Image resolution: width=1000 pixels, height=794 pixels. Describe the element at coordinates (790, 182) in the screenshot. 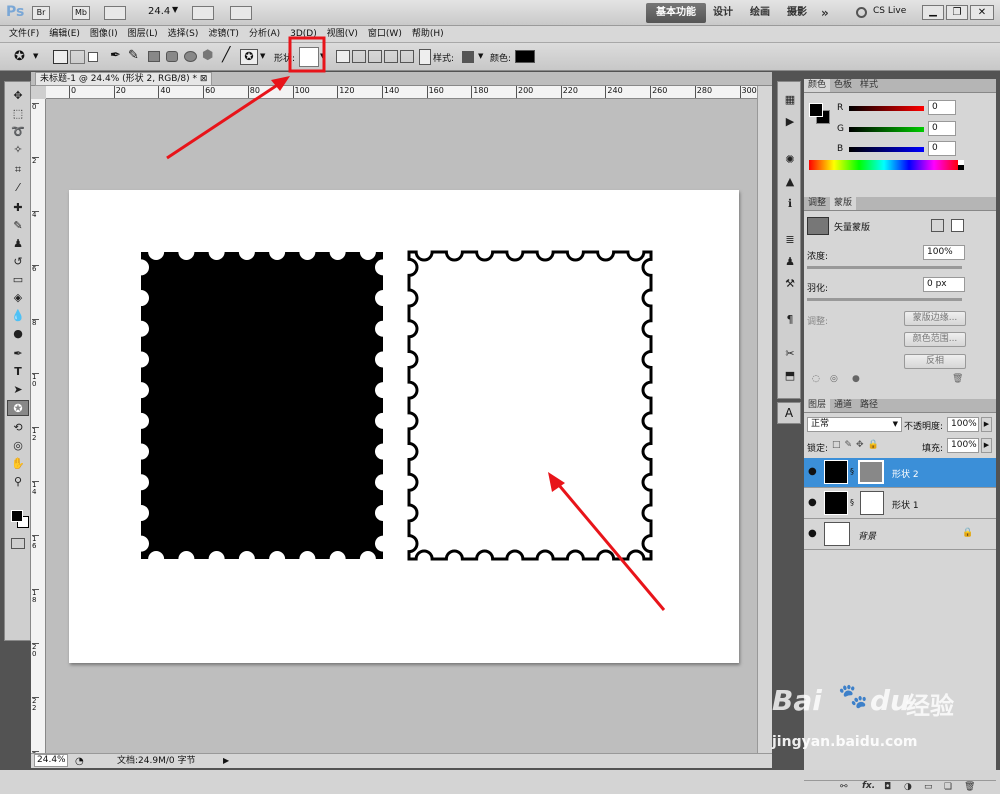

I see `histogram-panel-icon: ▲` at that location.